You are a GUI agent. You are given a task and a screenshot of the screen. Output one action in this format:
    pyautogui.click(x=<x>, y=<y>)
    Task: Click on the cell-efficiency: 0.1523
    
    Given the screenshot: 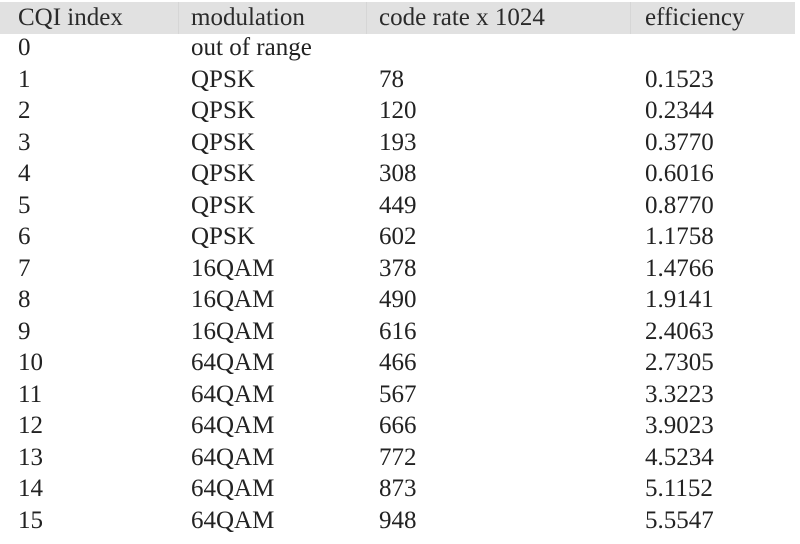 What is the action you would take?
    pyautogui.click(x=679, y=79)
    